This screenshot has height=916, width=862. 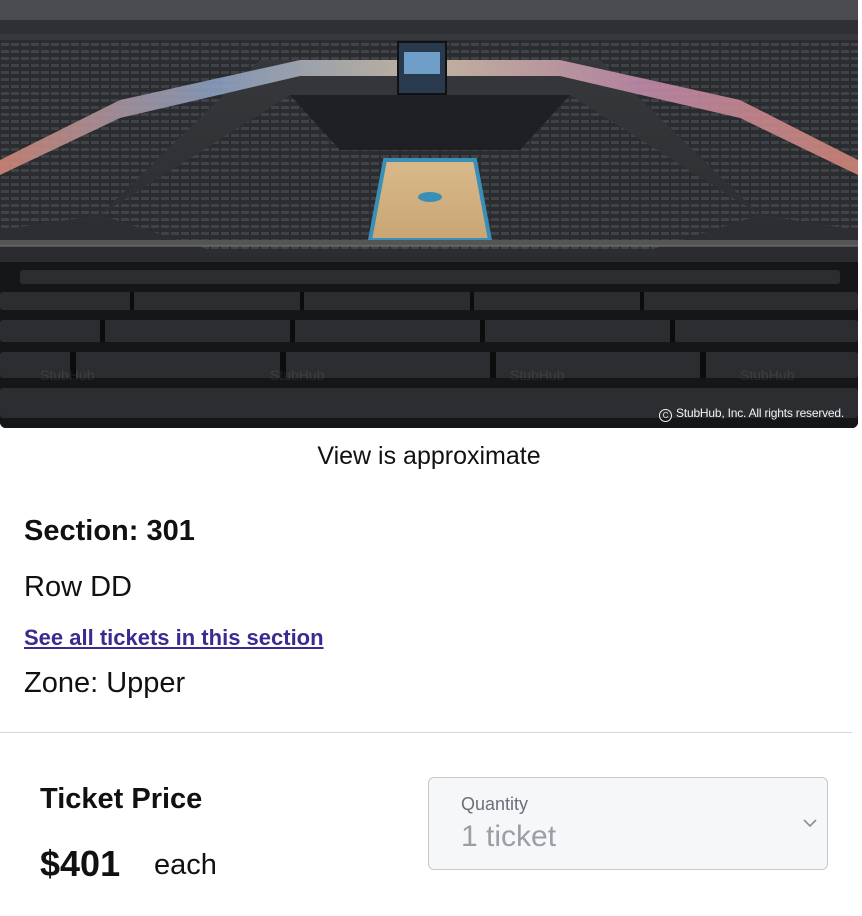 What do you see at coordinates (78, 587) in the screenshot?
I see `row-label: Row DD` at bounding box center [78, 587].